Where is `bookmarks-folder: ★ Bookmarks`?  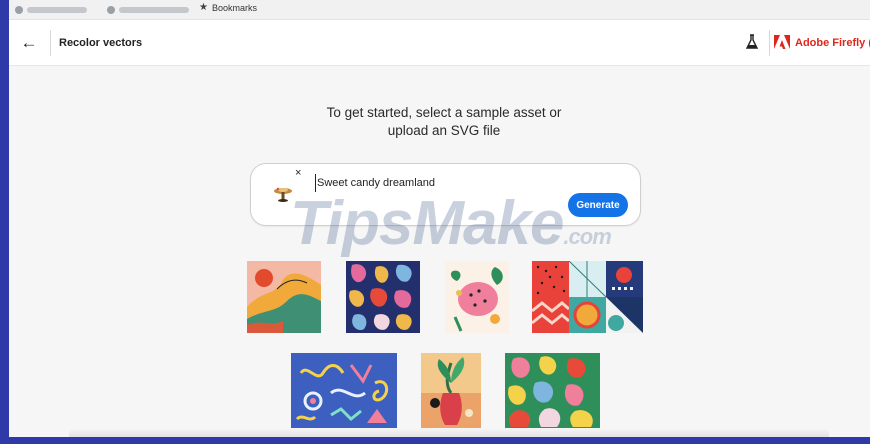
bookmarks-folder: ★ Bookmarks is located at coordinates (228, 7).